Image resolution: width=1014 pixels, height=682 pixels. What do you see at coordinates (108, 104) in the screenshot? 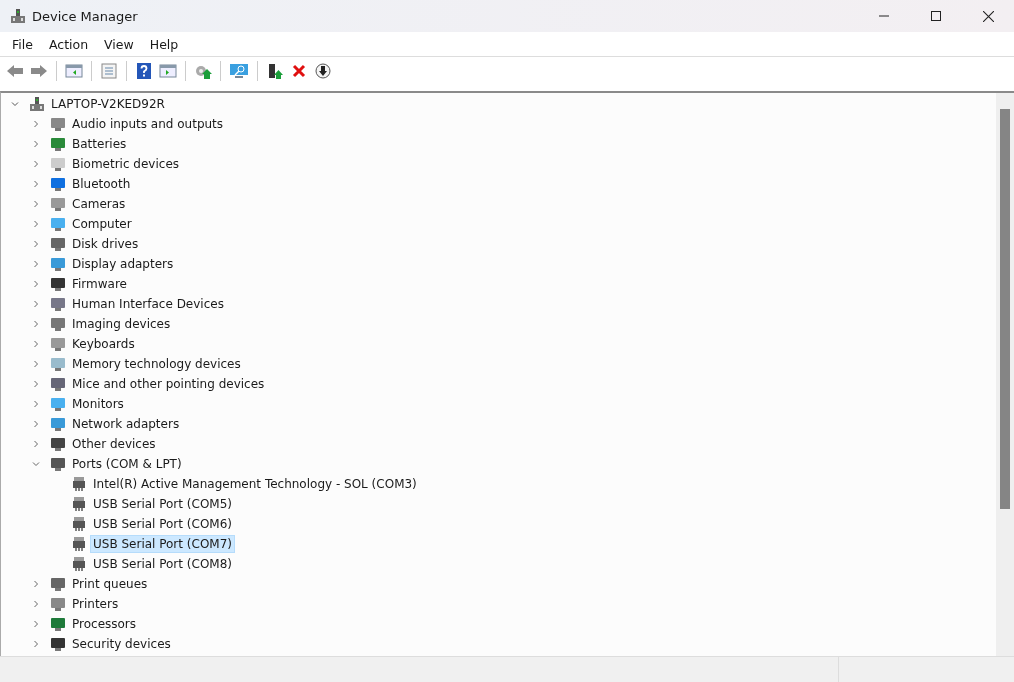
I see `tree-item: LAPTOP-V2KED92R` at bounding box center [108, 104].